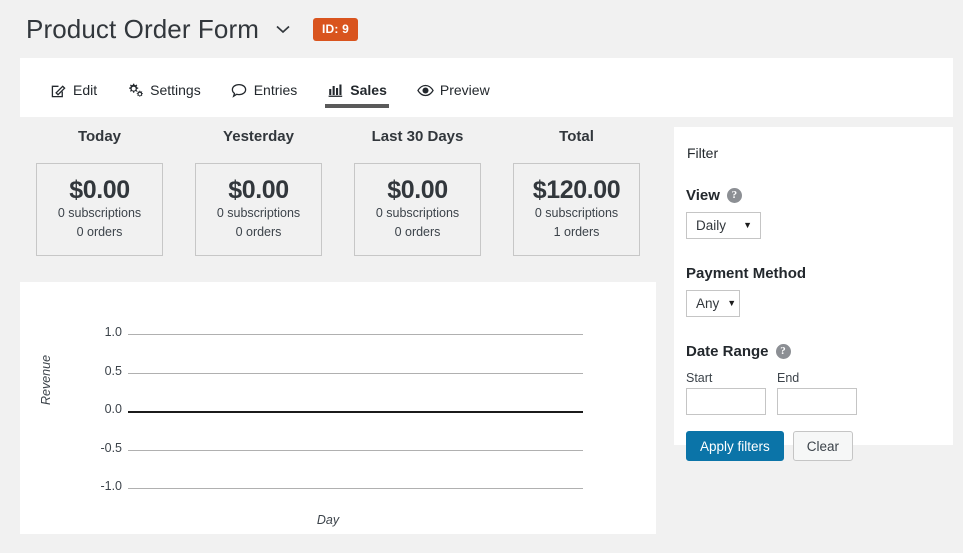 The width and height of the screenshot is (963, 553). Describe the element at coordinates (576, 136) in the screenshot. I see `stat-heading: Total` at that location.